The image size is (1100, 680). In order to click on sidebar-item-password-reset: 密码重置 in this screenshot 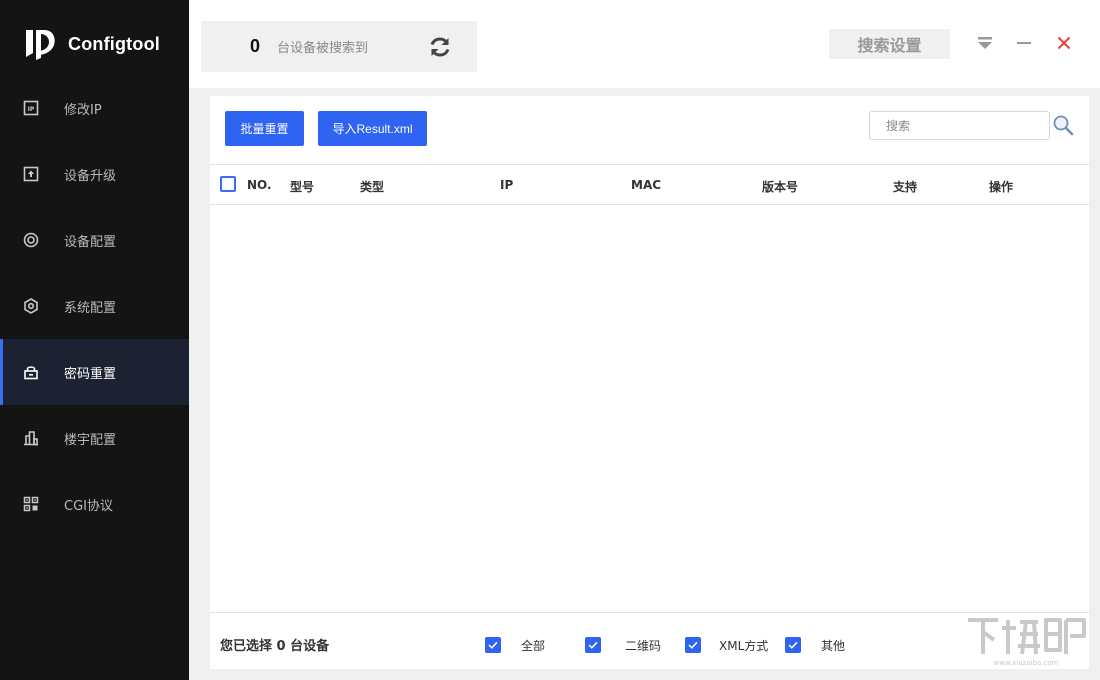, I will do `click(94, 372)`.